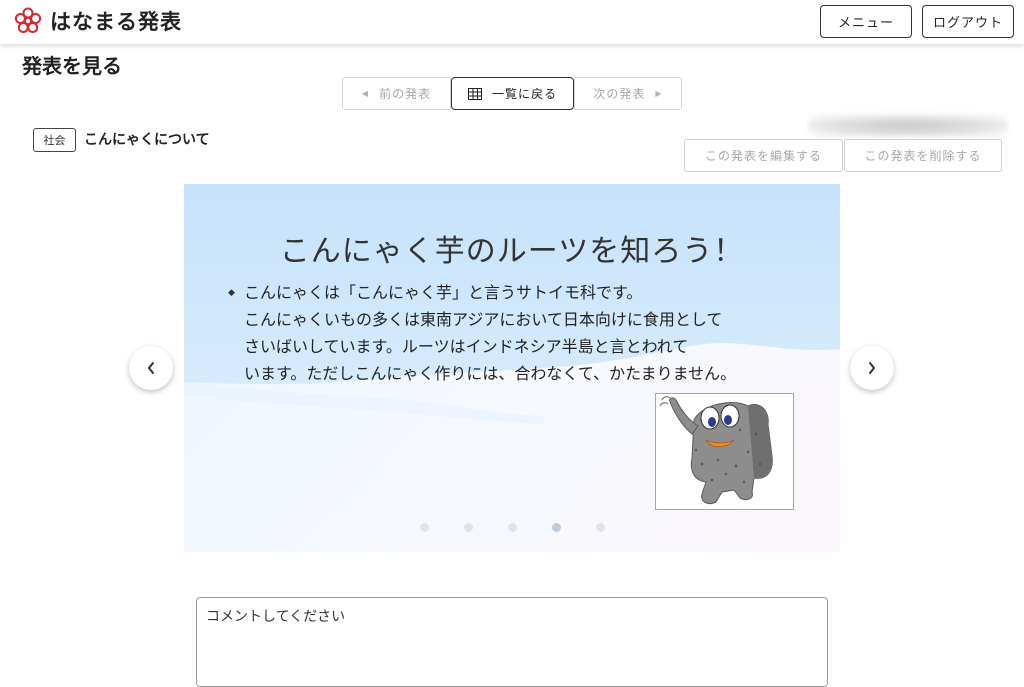 The height and width of the screenshot is (687, 1024). What do you see at coordinates (908, 126) in the screenshot?
I see `author-name-blurred` at bounding box center [908, 126].